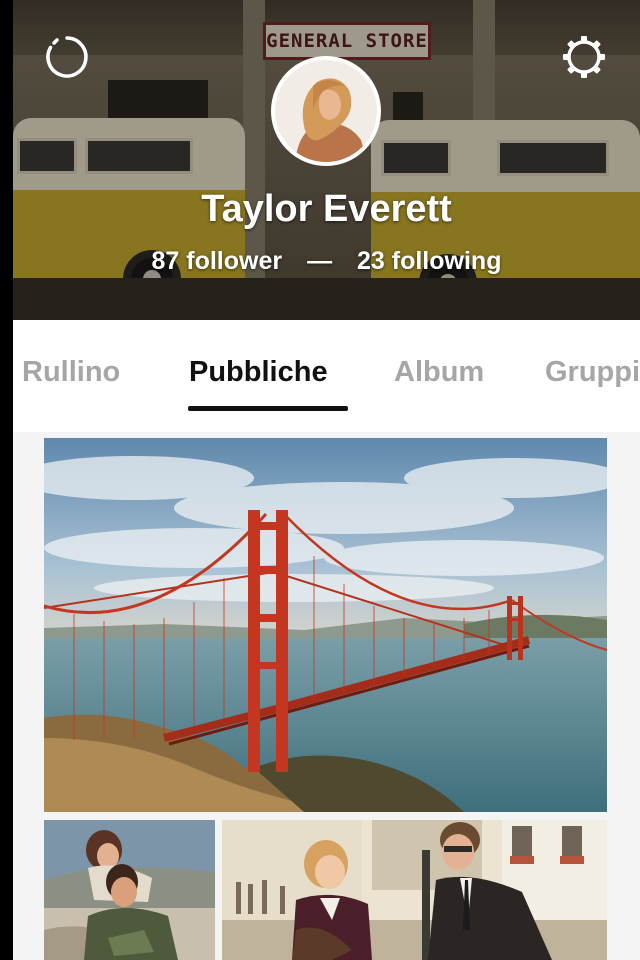 Image resolution: width=640 pixels, height=960 pixels. I want to click on follow-stats: 87 follower — 23 following, so click(326, 261).